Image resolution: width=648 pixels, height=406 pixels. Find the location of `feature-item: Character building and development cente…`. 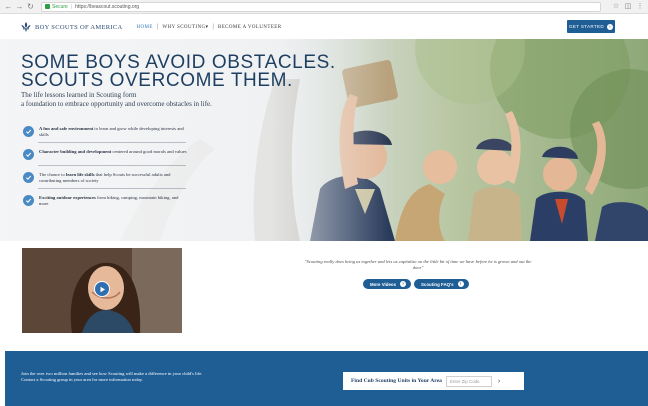

feature-item: Character building and development cente… is located at coordinates (105, 154).